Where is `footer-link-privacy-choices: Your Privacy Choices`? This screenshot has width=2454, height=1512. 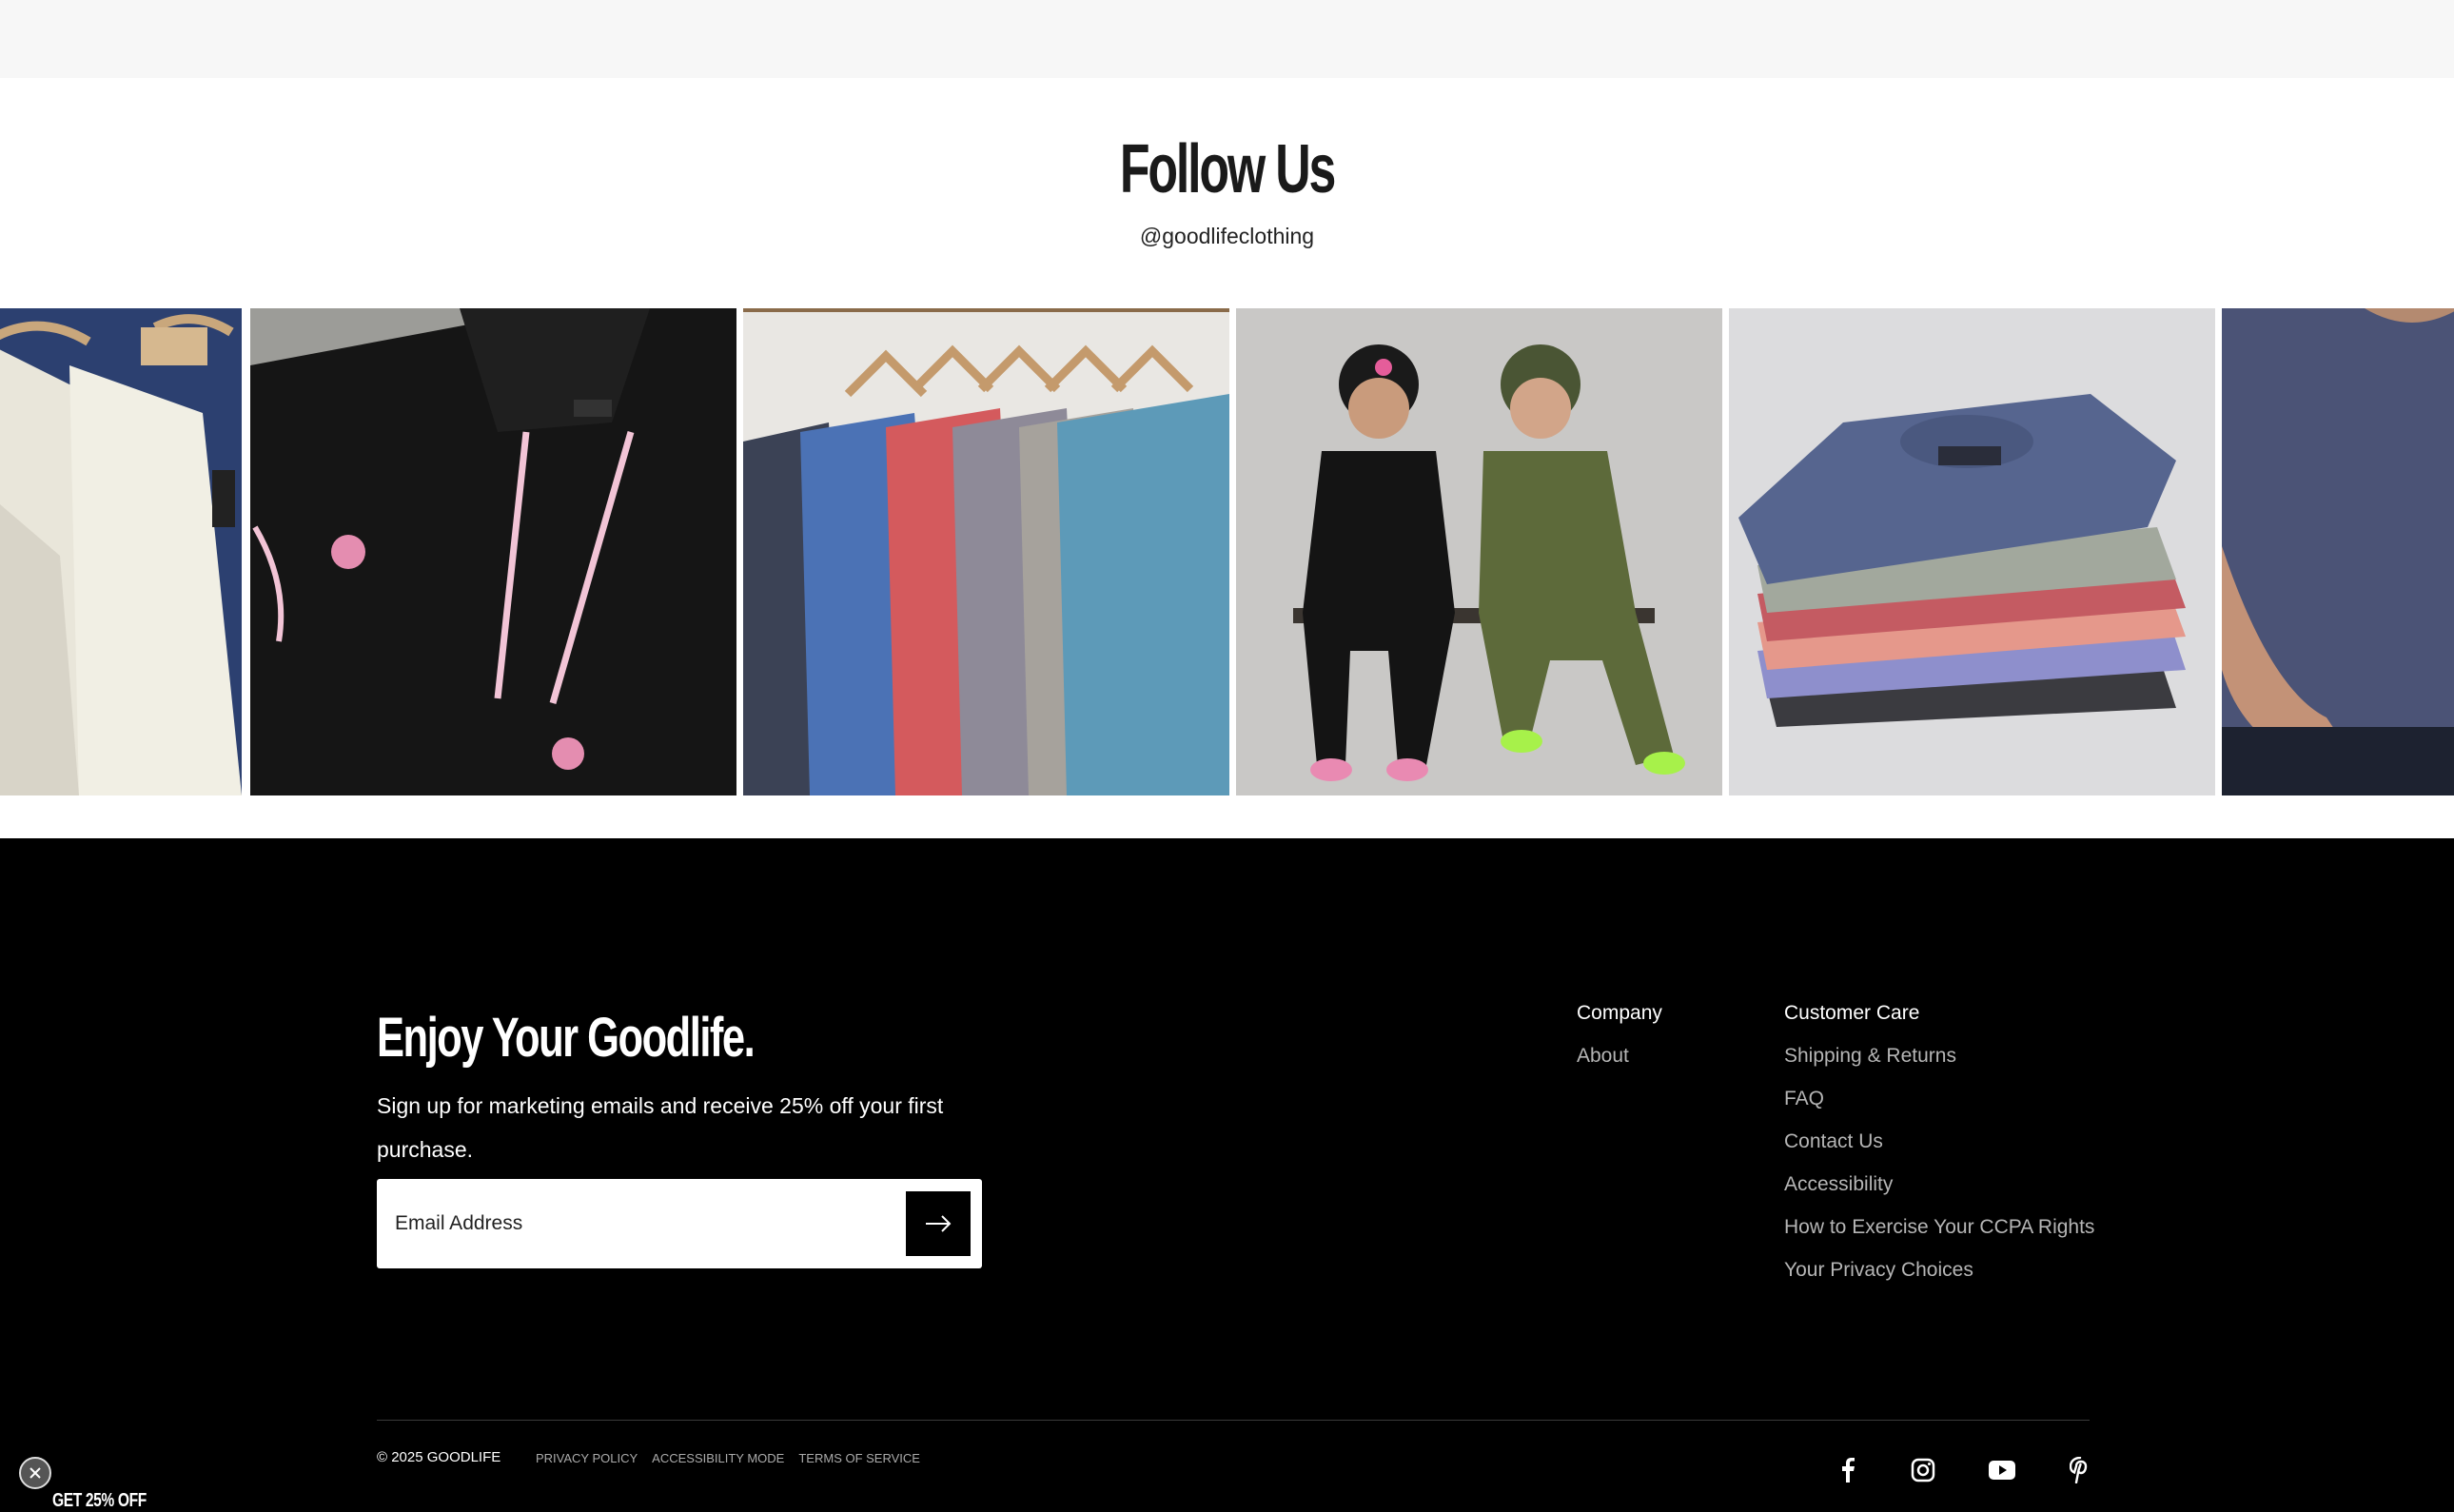 footer-link-privacy-choices: Your Privacy Choices is located at coordinates (1939, 1281).